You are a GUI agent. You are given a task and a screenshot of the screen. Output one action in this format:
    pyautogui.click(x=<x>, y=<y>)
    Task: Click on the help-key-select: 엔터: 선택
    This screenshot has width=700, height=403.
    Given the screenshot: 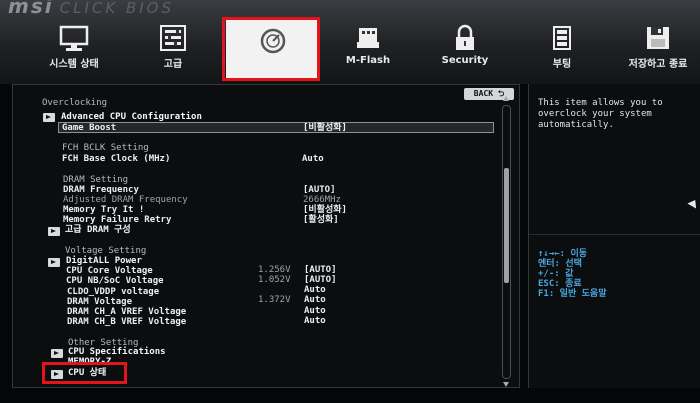 What is the action you would take?
    pyautogui.click(x=560, y=264)
    